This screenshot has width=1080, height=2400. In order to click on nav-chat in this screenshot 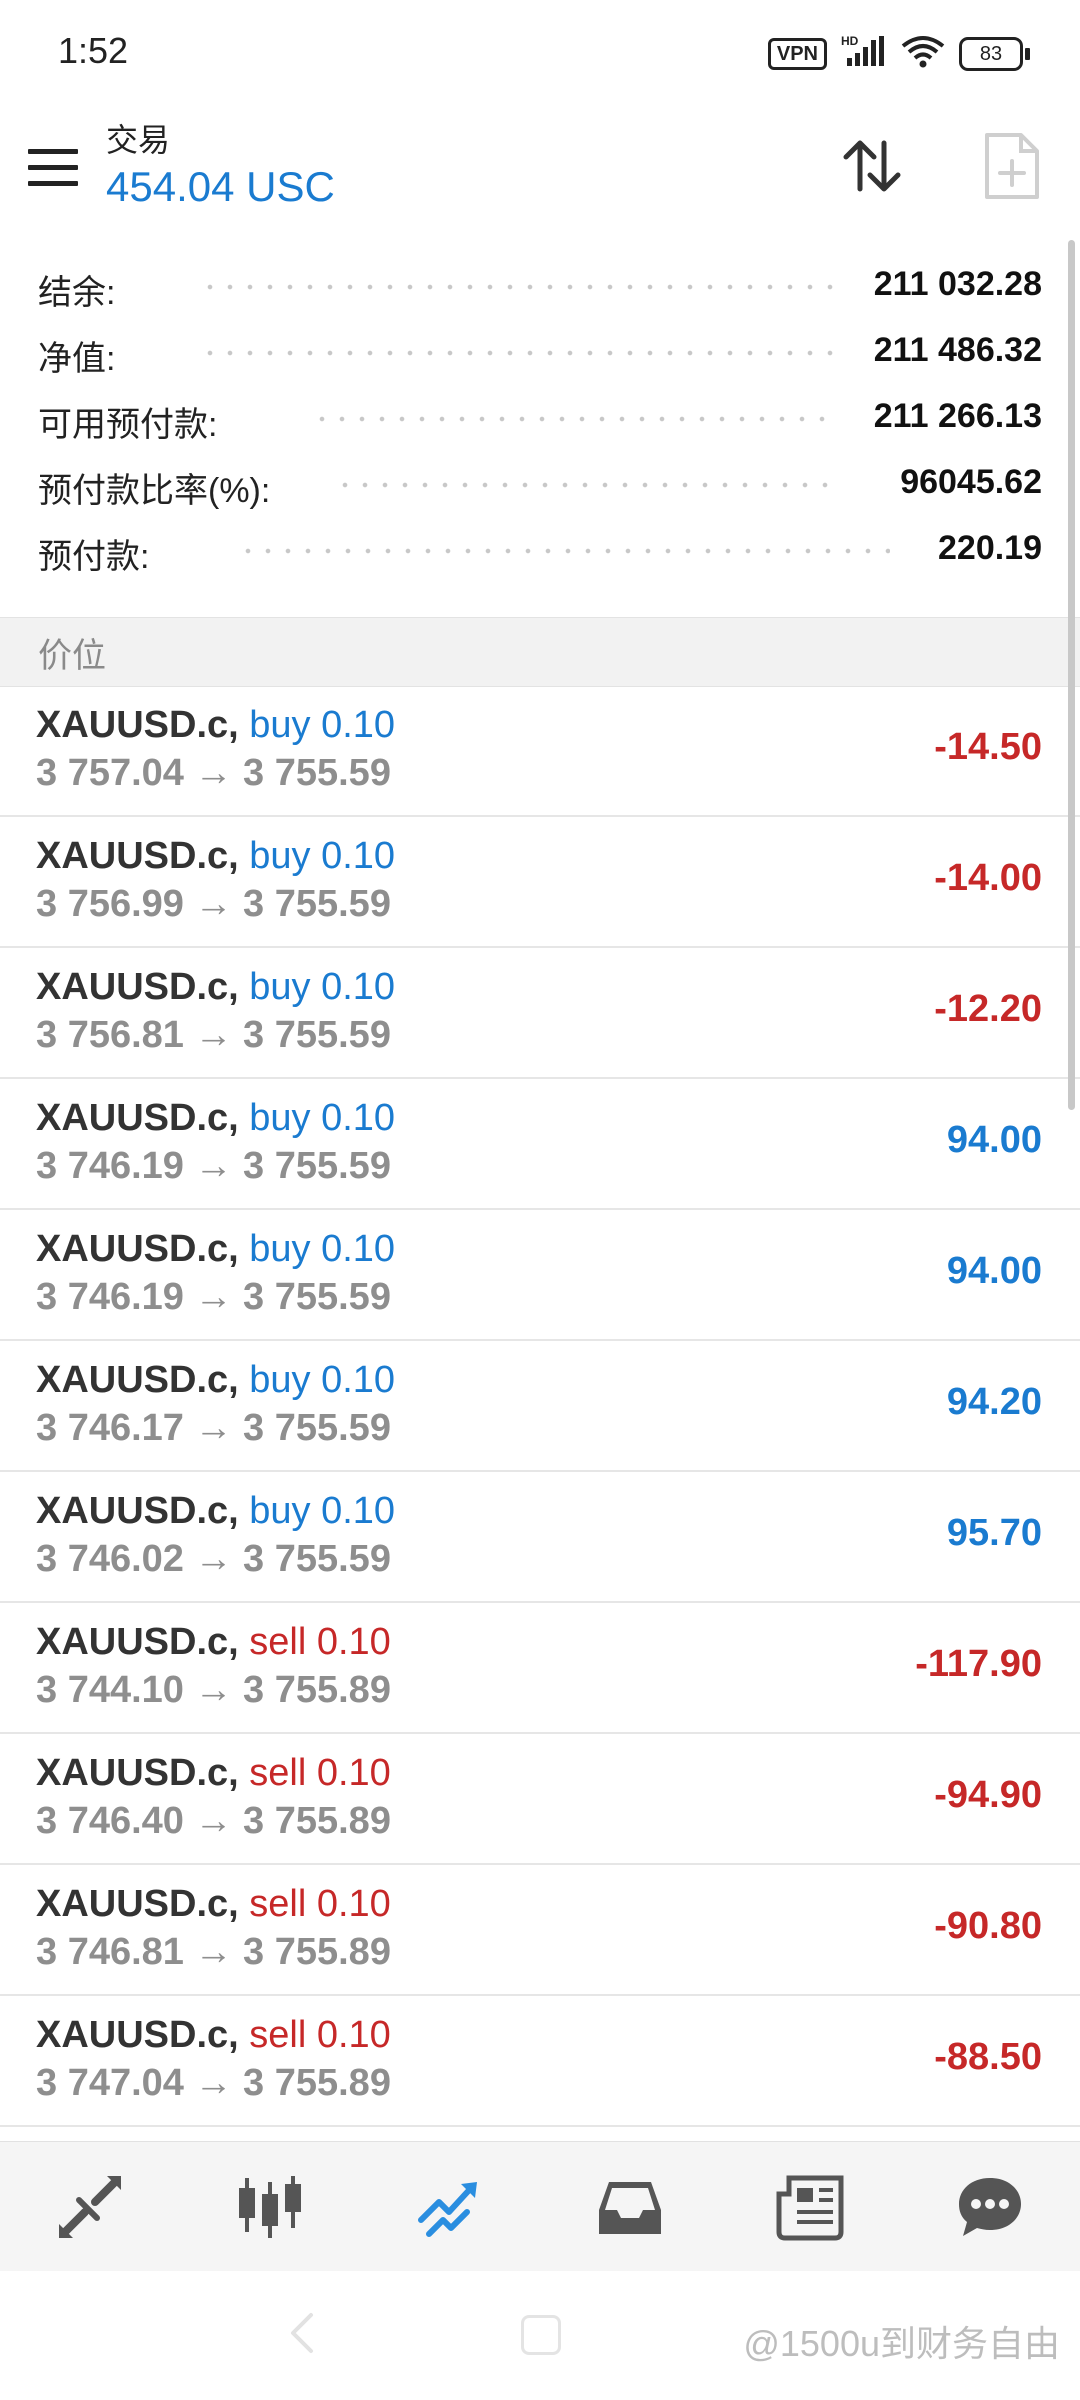, I will do `click(990, 2207)`.